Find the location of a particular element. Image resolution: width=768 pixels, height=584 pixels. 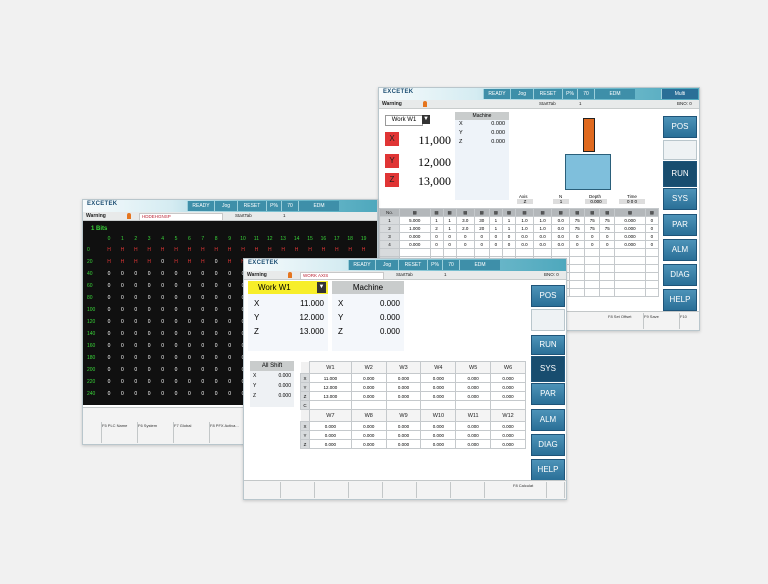

fkey-f10: F10 is located at coordinates (689, 321).